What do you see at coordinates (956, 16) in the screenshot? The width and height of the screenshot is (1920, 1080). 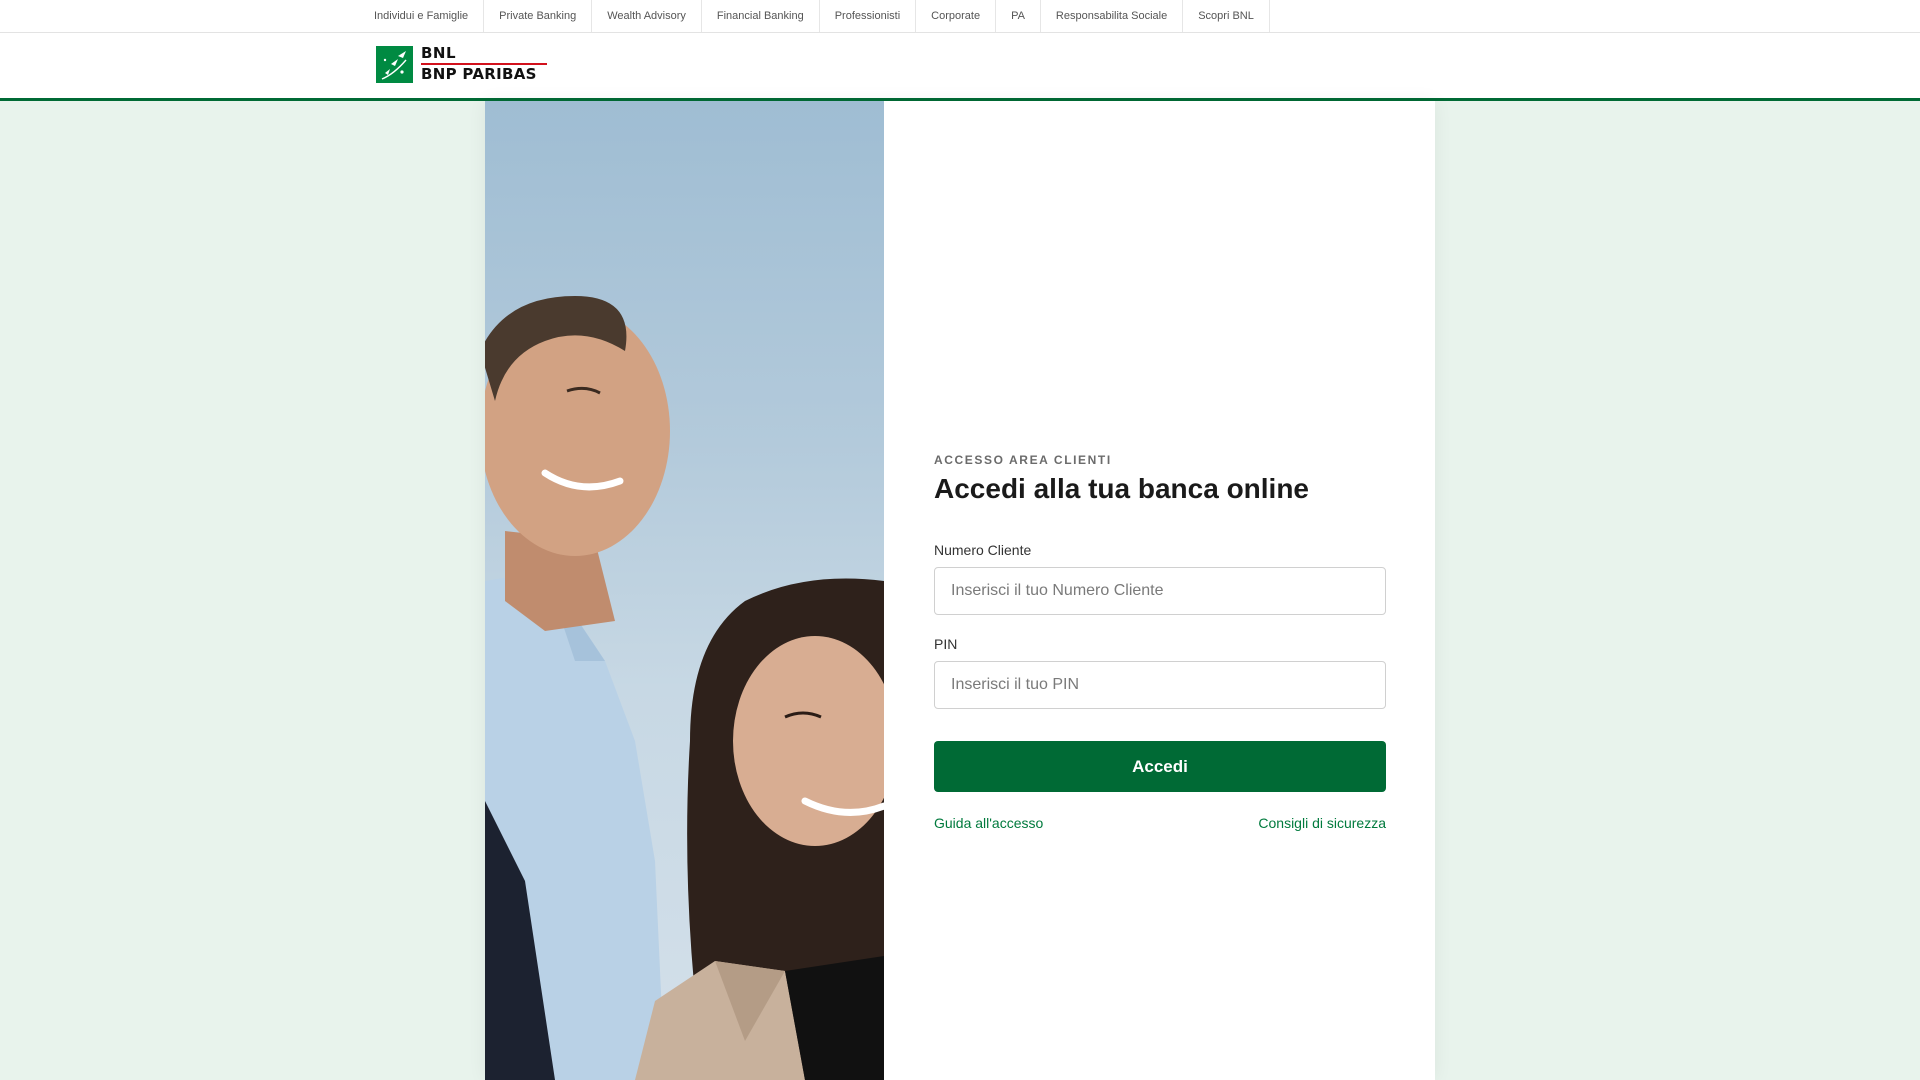 I see `top-nav-item-corporate: Corporate` at bounding box center [956, 16].